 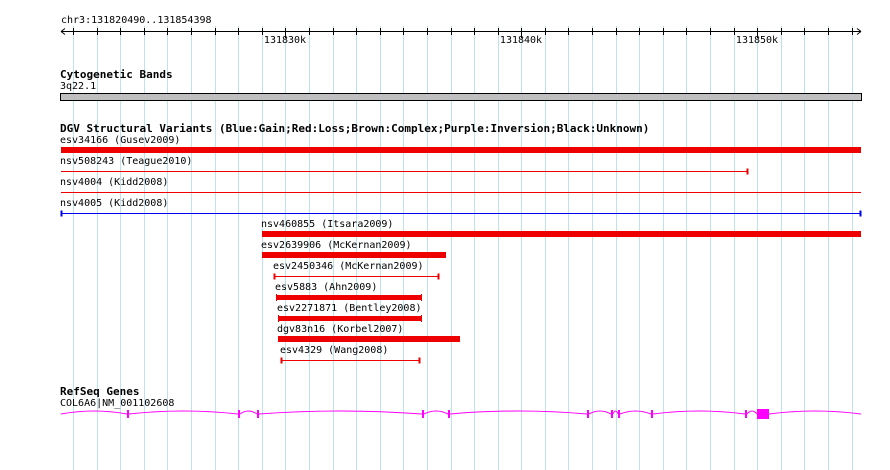 I want to click on ruler-tick-label: 131850k, so click(x=757, y=40).